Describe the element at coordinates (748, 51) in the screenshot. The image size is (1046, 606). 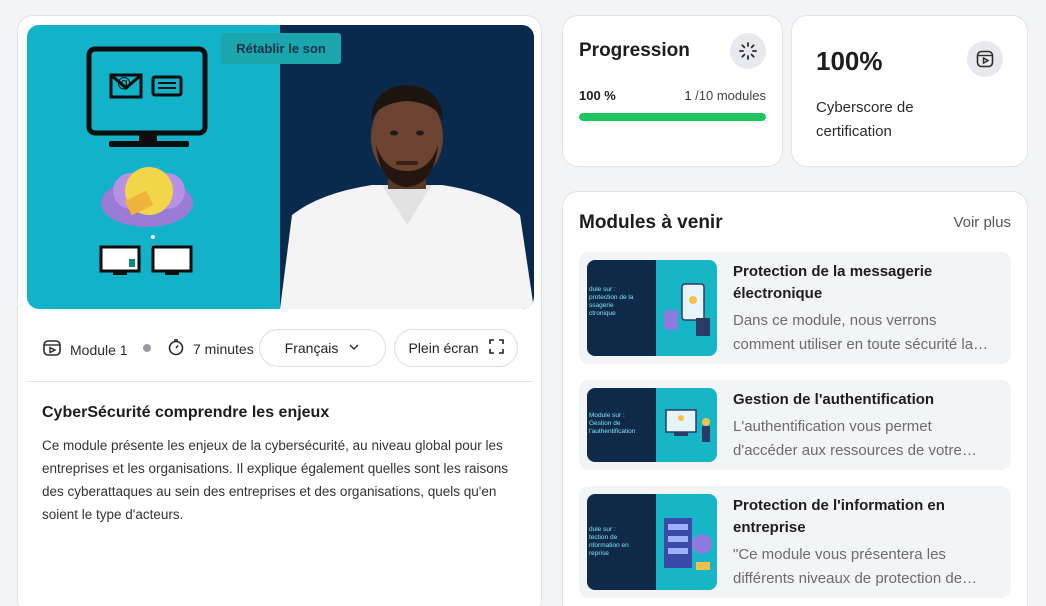
I see `loading-icon` at that location.